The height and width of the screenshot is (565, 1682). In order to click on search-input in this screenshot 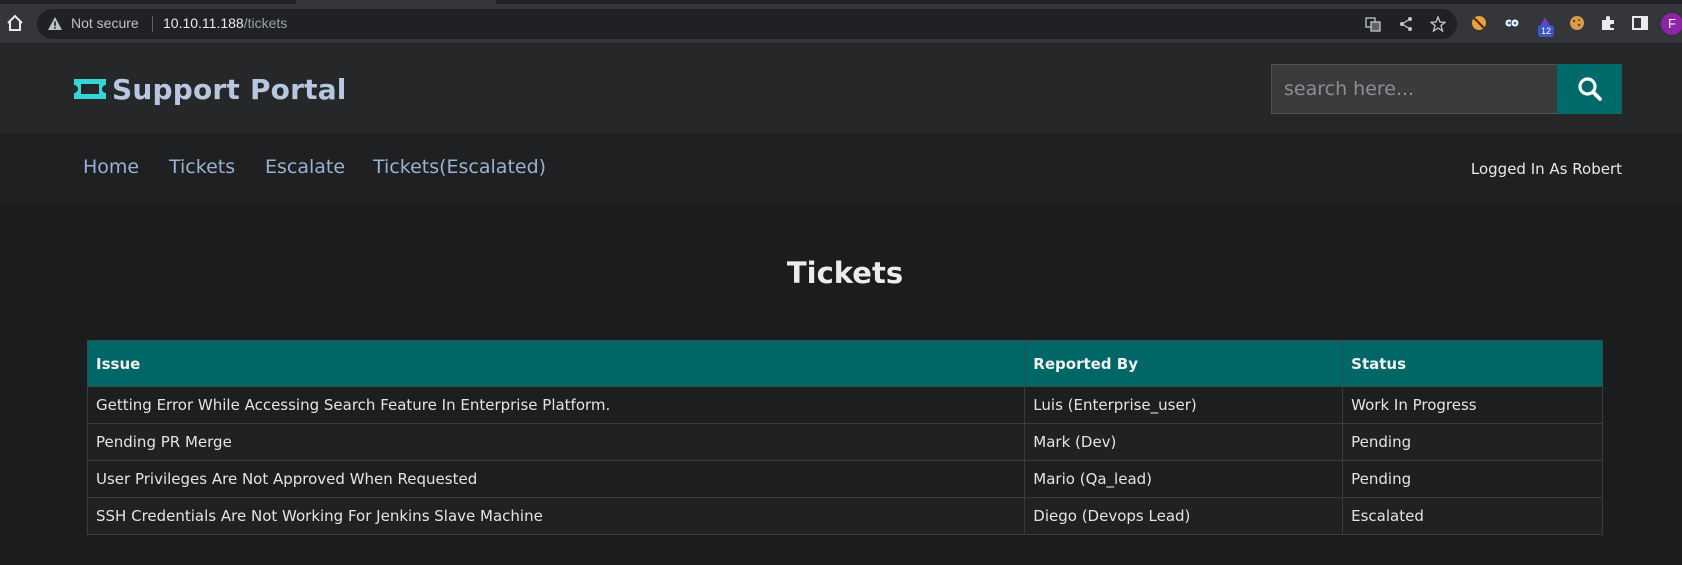, I will do `click(1414, 89)`.